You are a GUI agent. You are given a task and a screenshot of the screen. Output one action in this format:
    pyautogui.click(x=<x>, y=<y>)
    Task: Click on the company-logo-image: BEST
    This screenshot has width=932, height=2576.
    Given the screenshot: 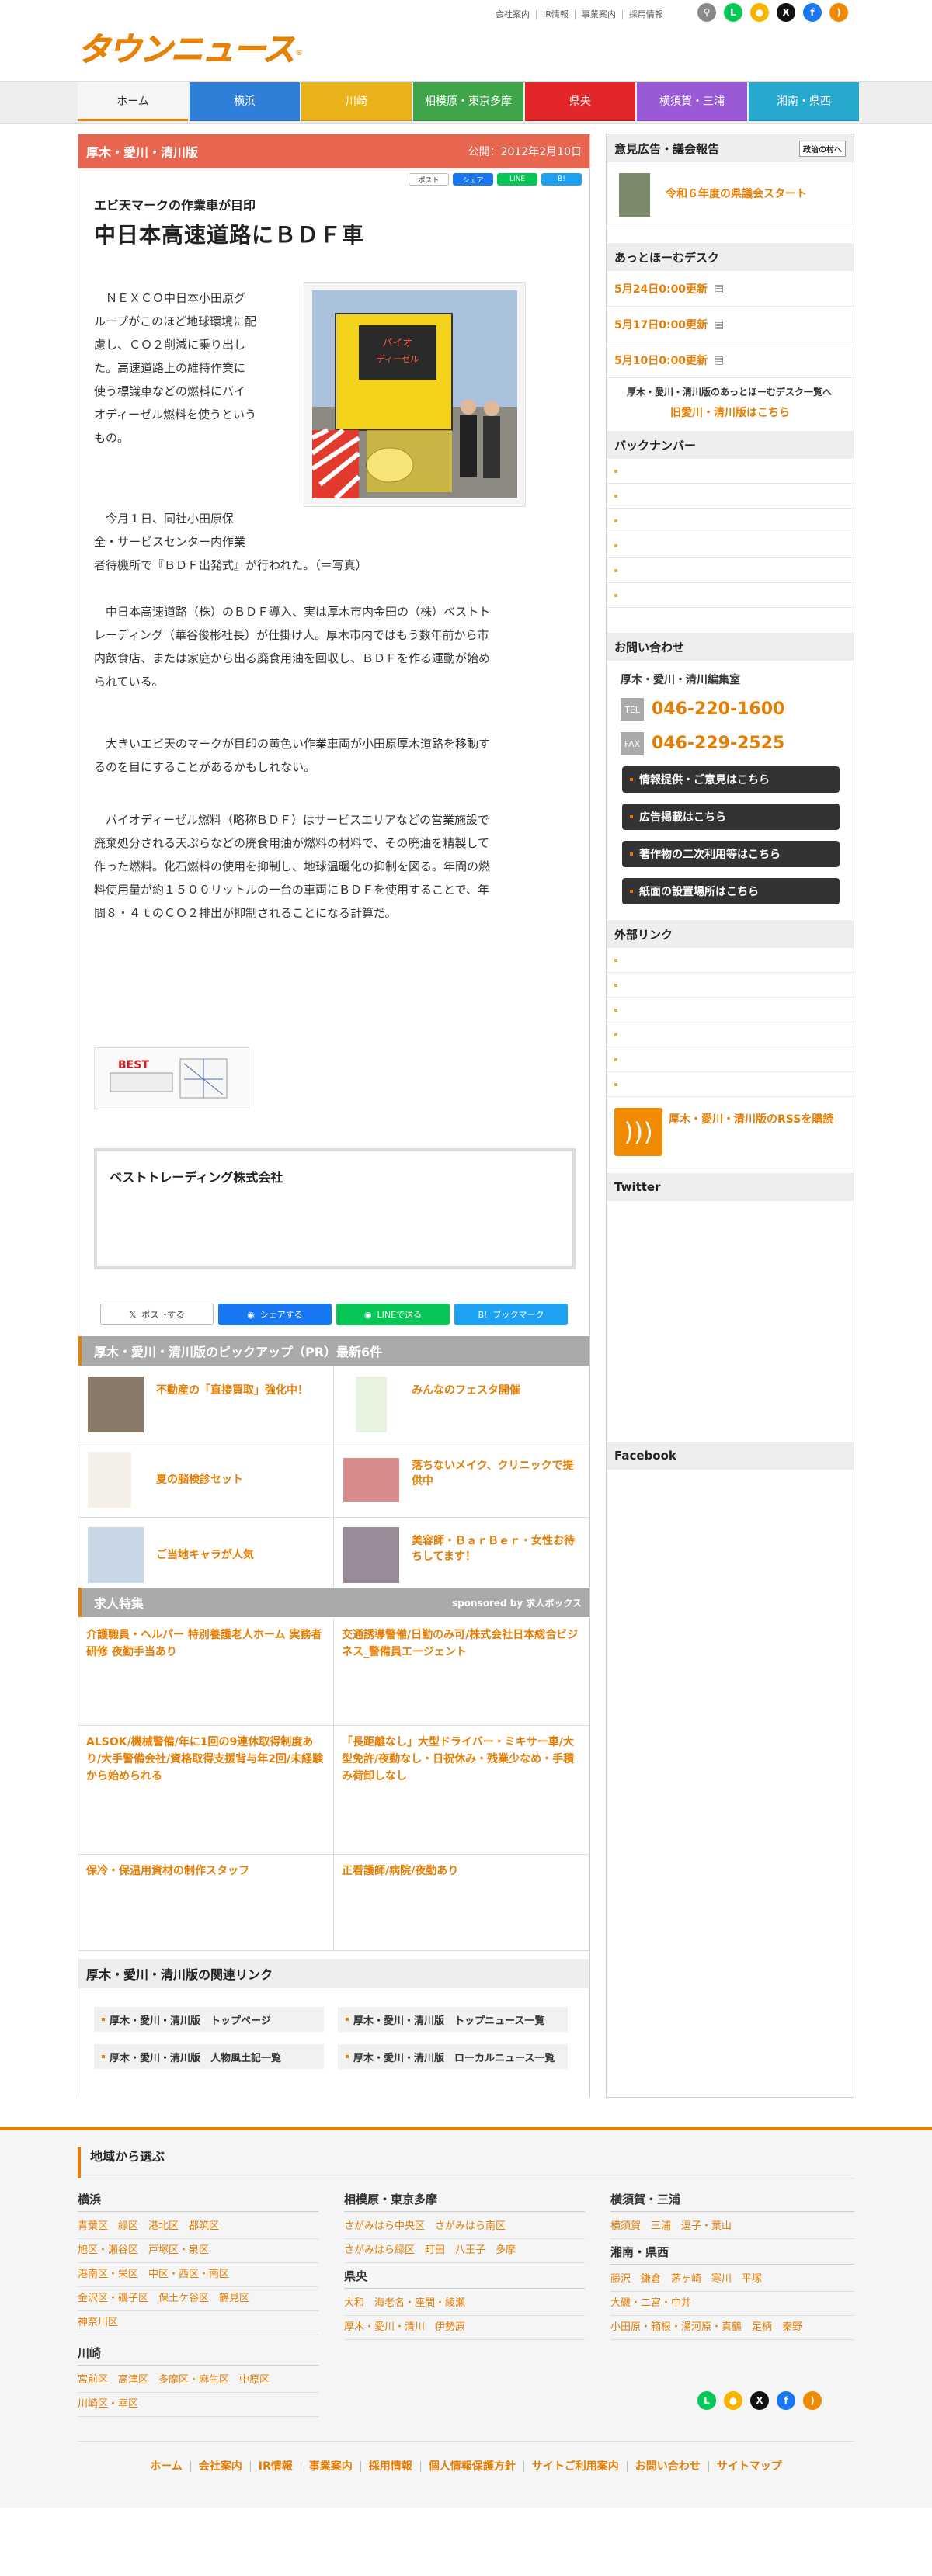 What is the action you would take?
    pyautogui.click(x=171, y=1078)
    